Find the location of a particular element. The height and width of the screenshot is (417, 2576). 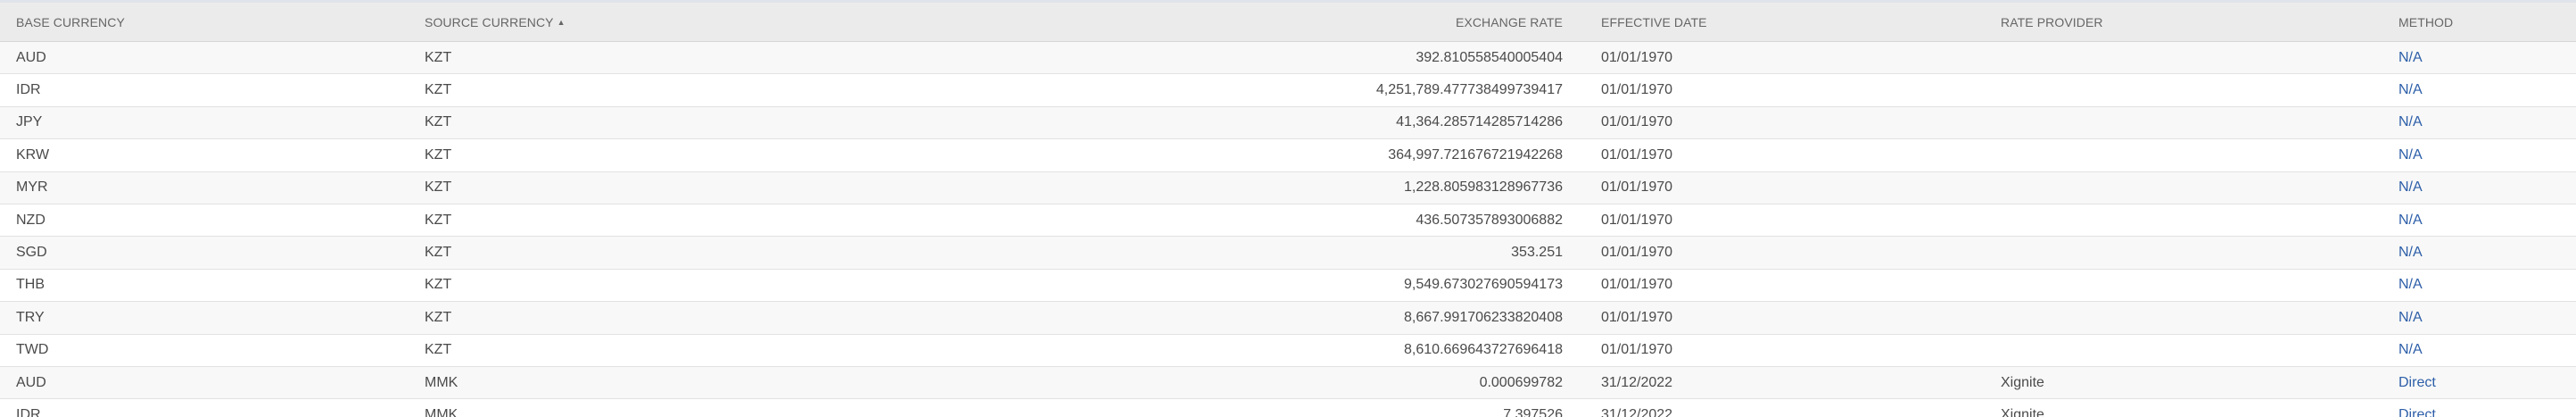

exchange-rate-cell: 9,549.673027690594173 is located at coordinates (1484, 285).